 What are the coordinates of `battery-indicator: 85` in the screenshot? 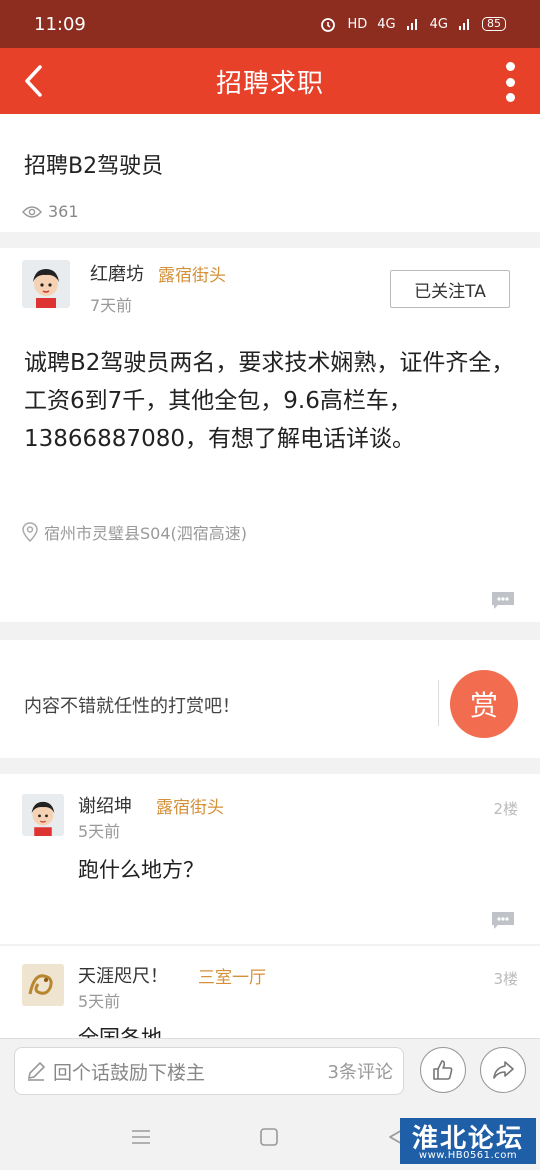 It's located at (494, 24).